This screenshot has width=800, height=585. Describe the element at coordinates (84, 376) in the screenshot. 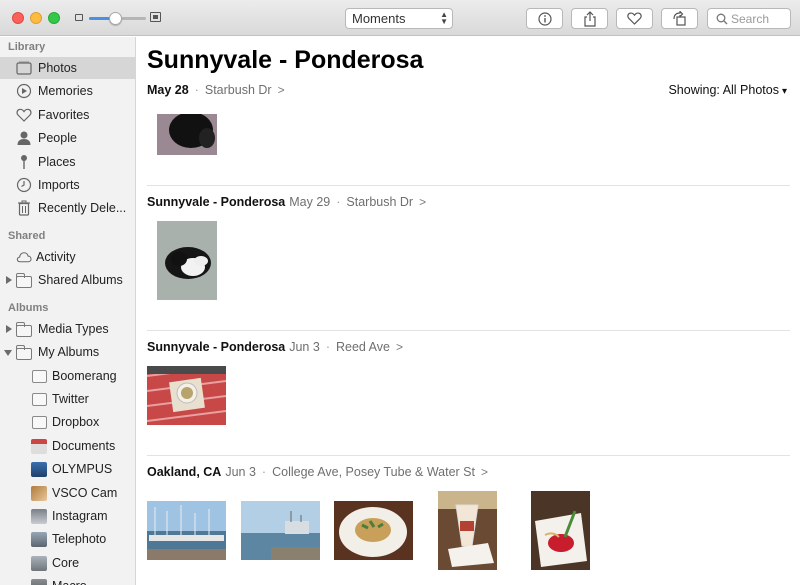

I see `sidebar-item-label: Boomerang` at that location.